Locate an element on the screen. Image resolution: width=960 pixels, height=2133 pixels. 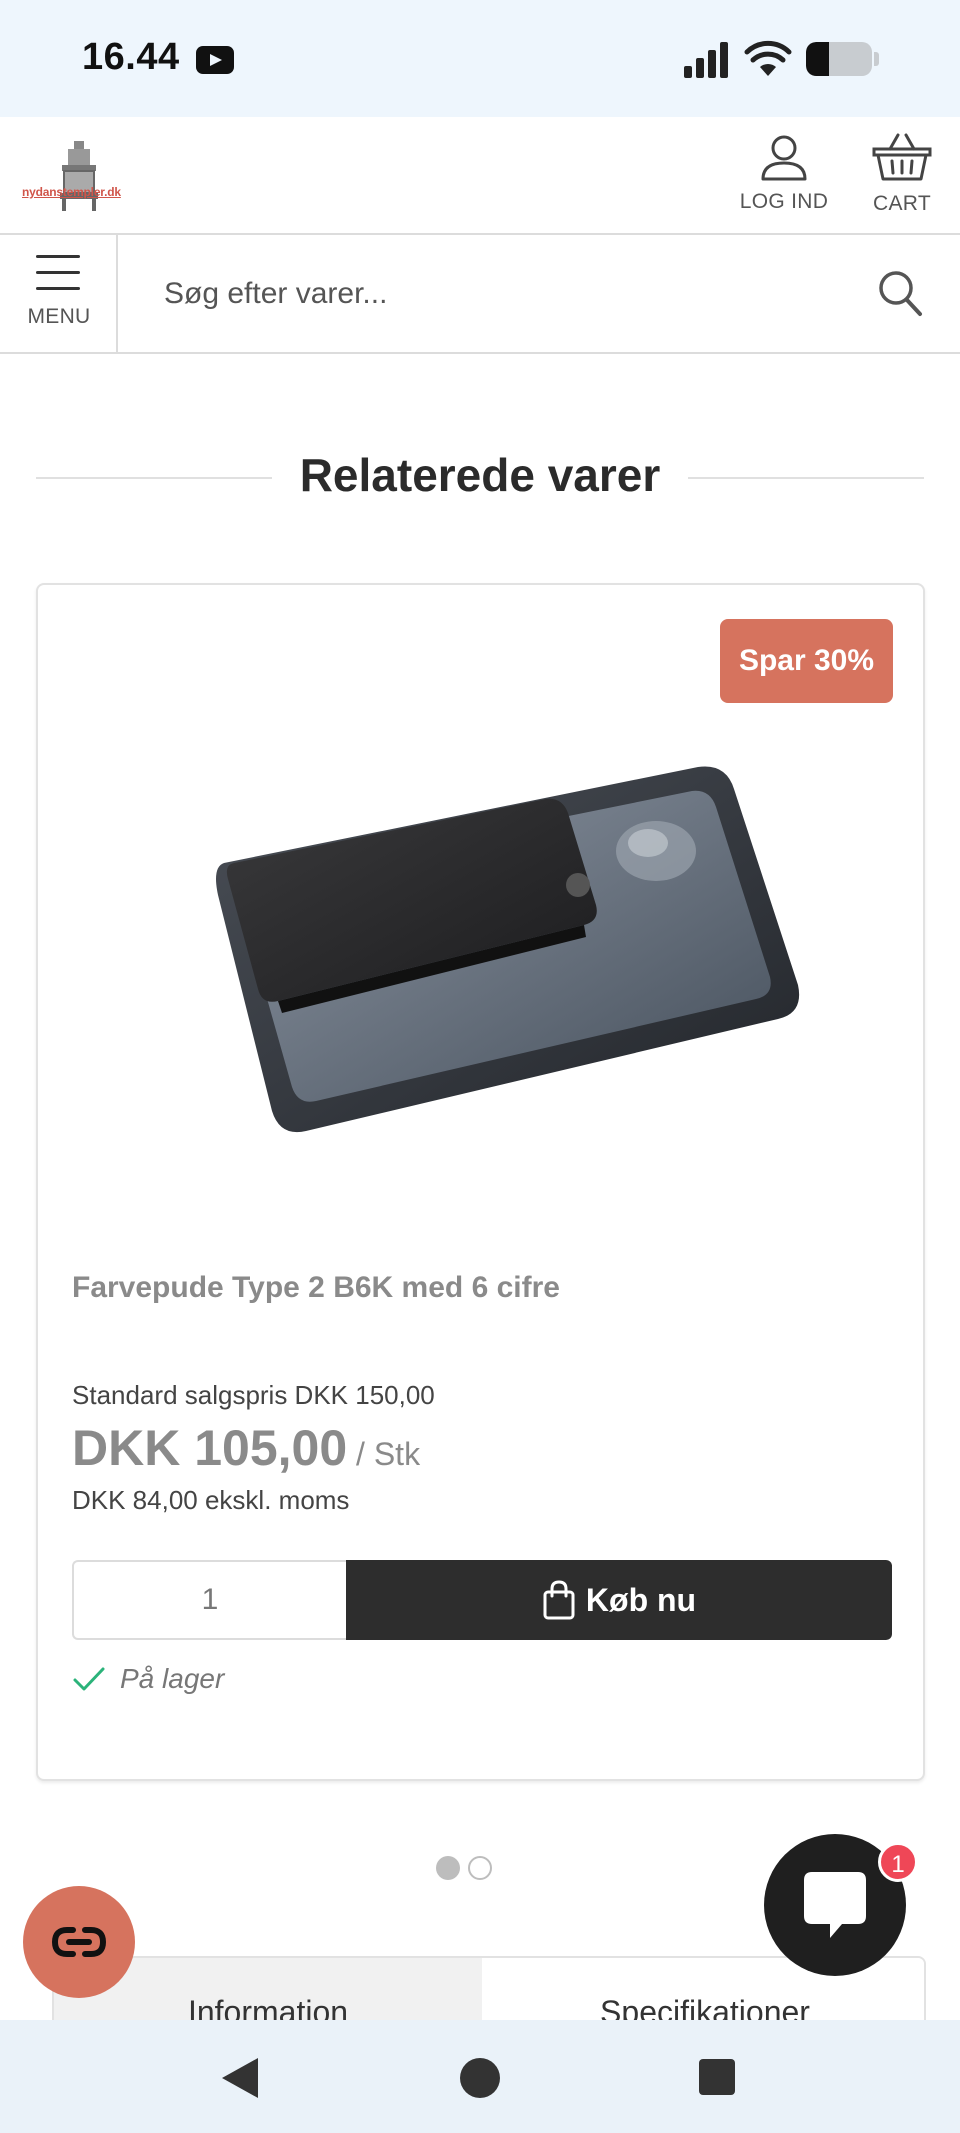
signal-icon is located at coordinates (709, 59).